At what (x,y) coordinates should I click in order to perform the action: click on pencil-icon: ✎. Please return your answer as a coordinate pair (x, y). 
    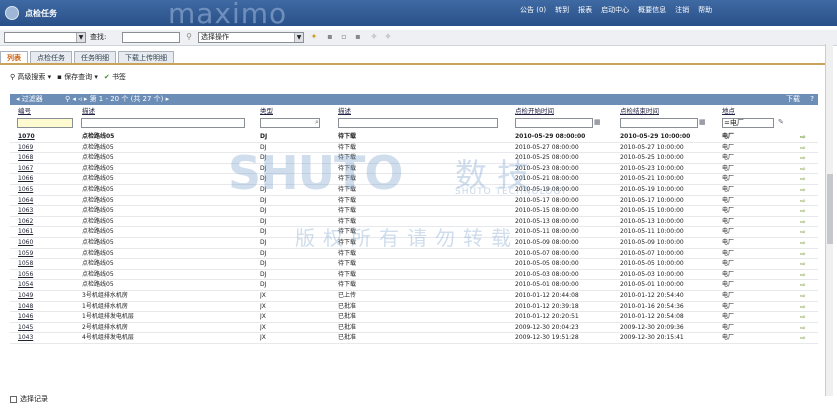
    Looking at the image, I should click on (781, 122).